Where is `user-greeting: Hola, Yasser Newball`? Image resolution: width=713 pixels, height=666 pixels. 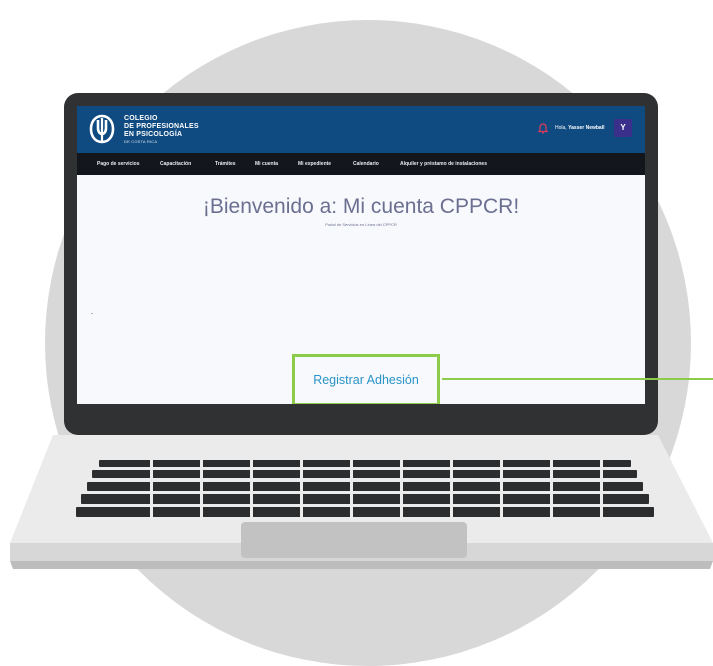
user-greeting: Hola, Yasser Newball is located at coordinates (580, 128).